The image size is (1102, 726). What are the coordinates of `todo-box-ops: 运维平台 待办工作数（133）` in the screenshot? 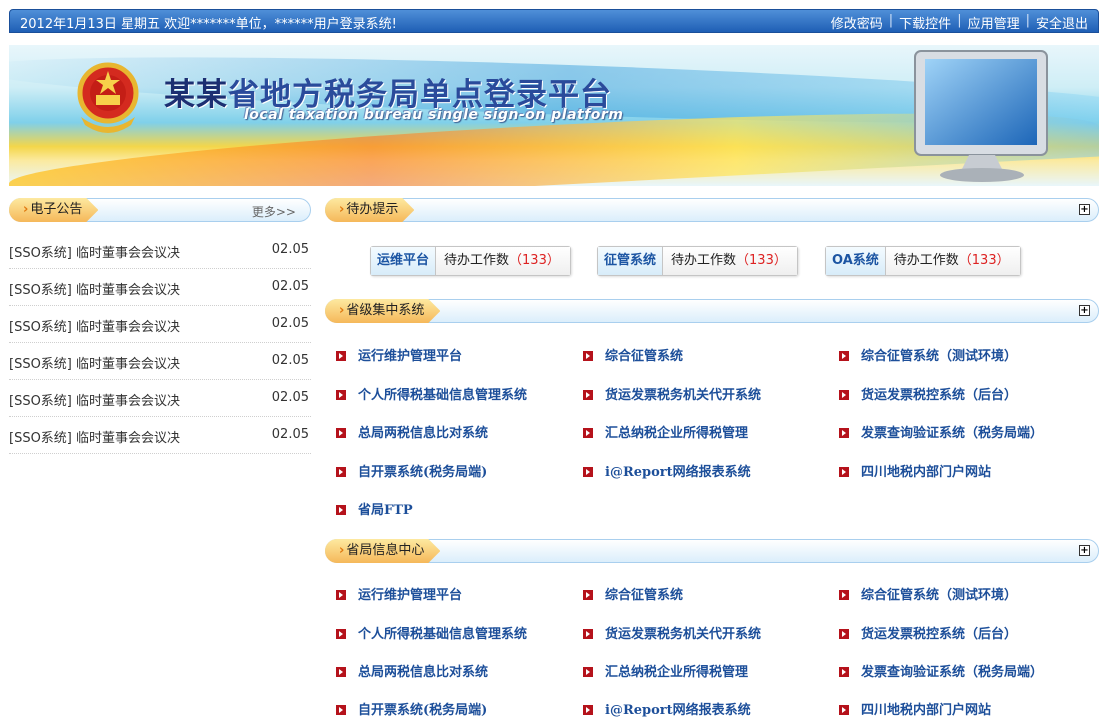 It's located at (470, 261).